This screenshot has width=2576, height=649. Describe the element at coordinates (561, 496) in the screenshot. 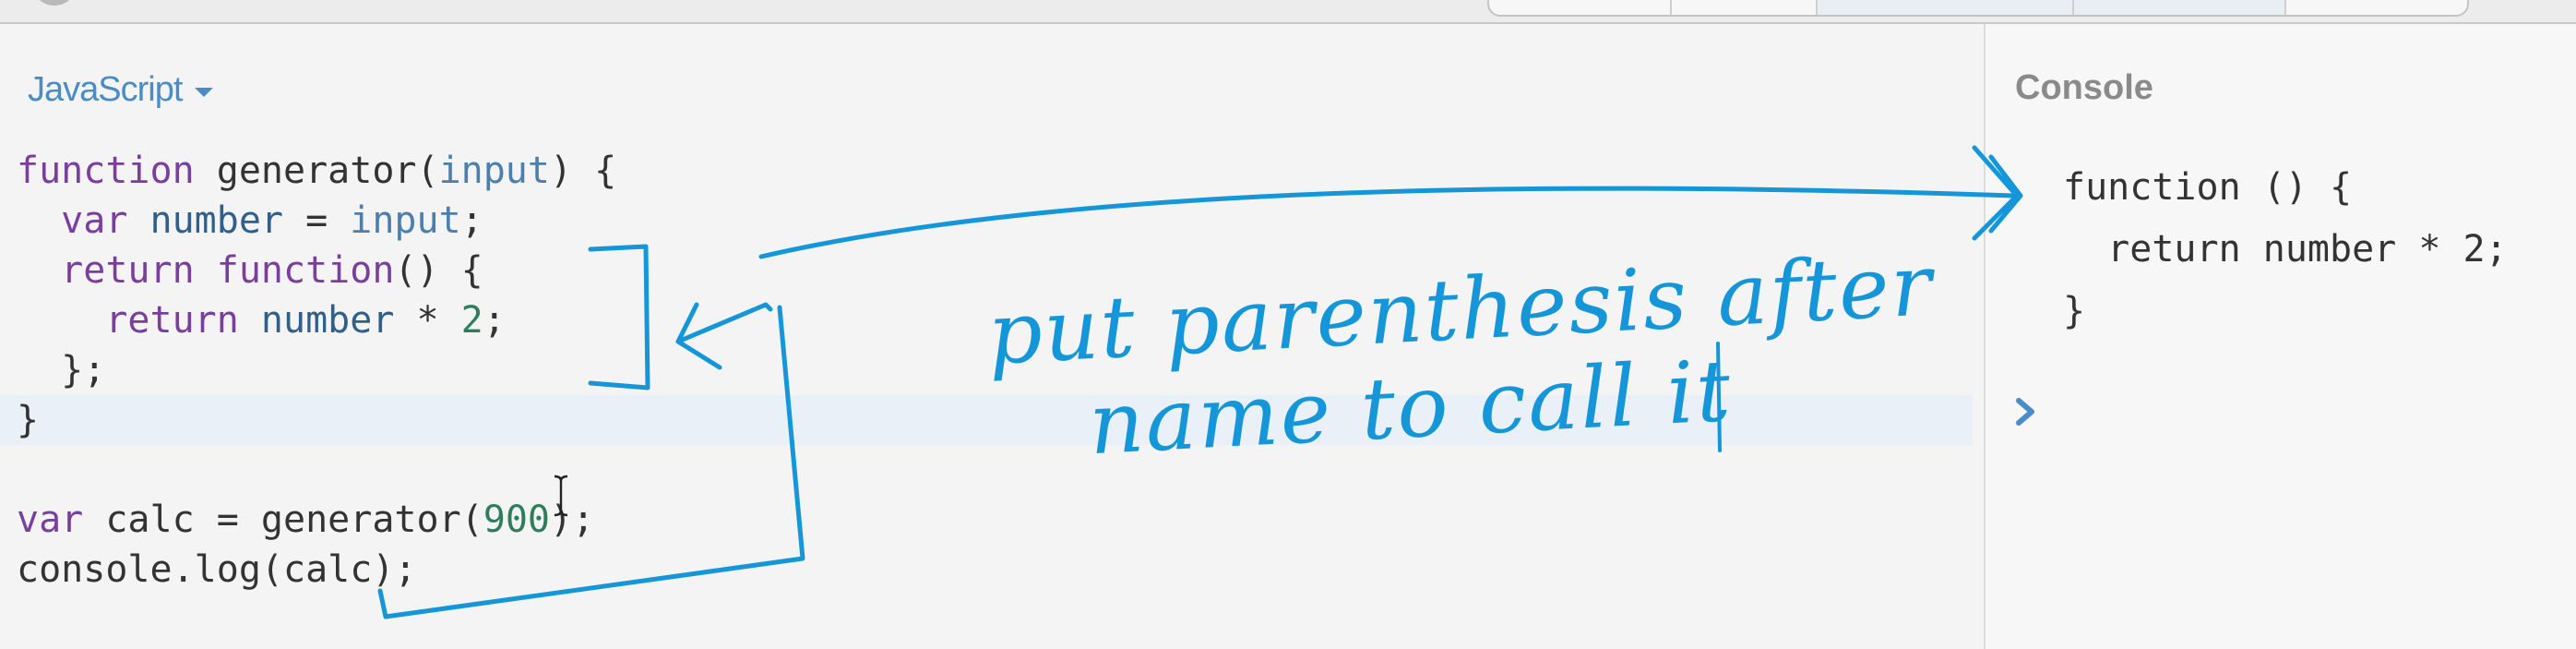

I see `text-cursor-icon` at that location.